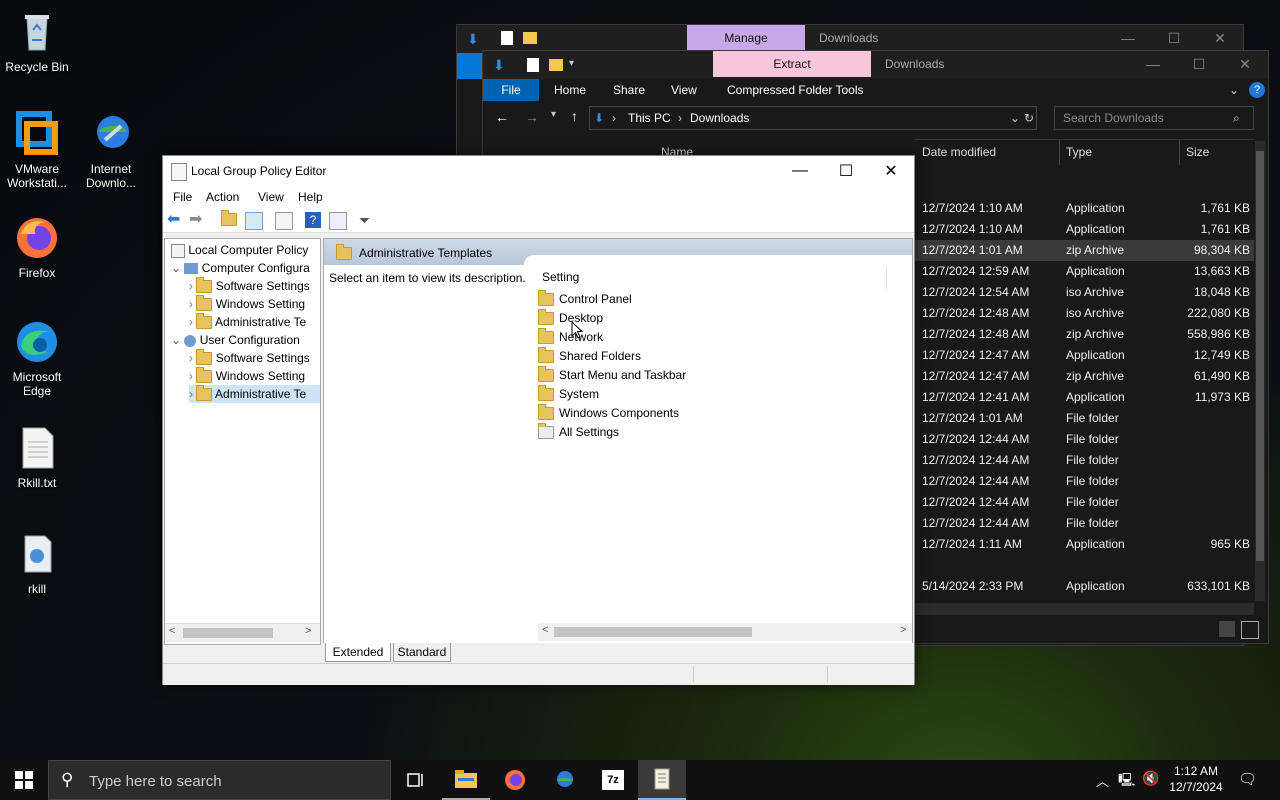 Image resolution: width=1280 pixels, height=800 pixels. What do you see at coordinates (568, 394) in the screenshot?
I see `setting-item: System` at bounding box center [568, 394].